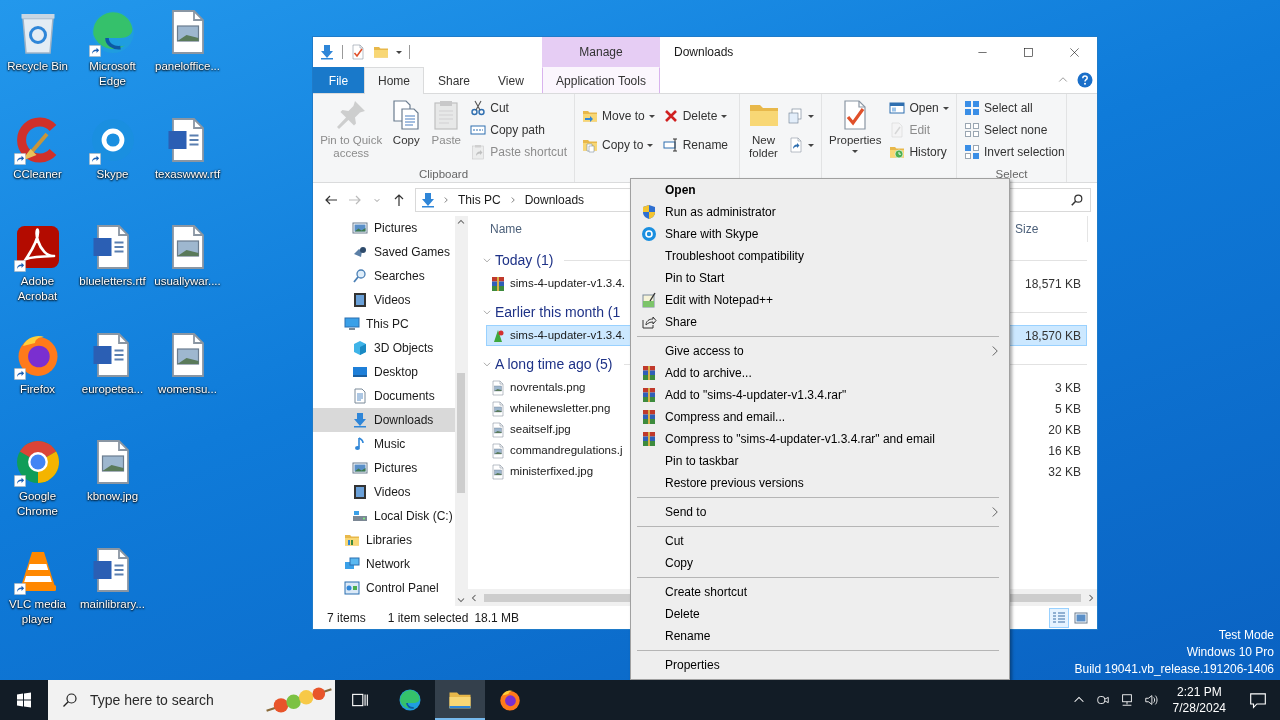  What do you see at coordinates (1011, 174) in the screenshot?
I see `group-label: Select` at bounding box center [1011, 174].